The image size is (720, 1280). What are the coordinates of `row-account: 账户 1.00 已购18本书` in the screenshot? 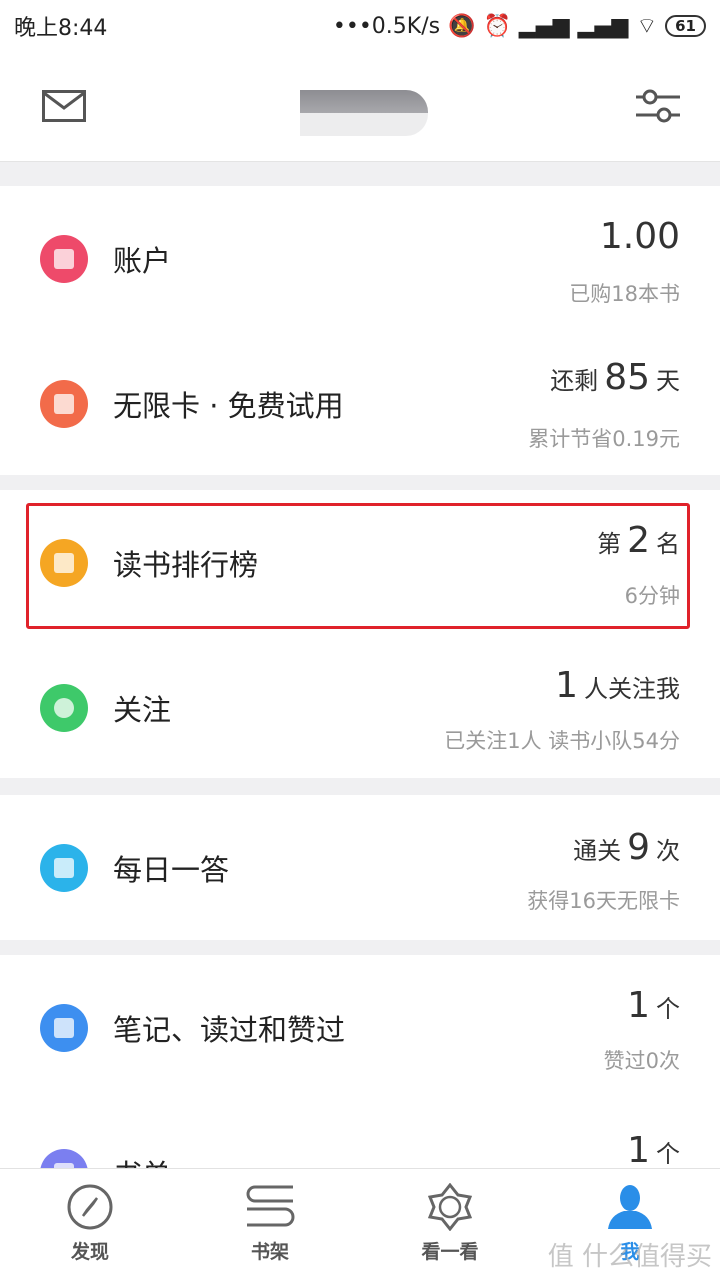 It's located at (360, 258).